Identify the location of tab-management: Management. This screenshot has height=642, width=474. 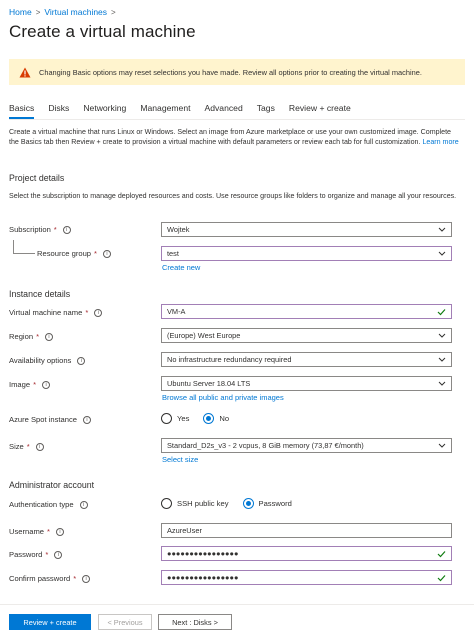
(165, 111).